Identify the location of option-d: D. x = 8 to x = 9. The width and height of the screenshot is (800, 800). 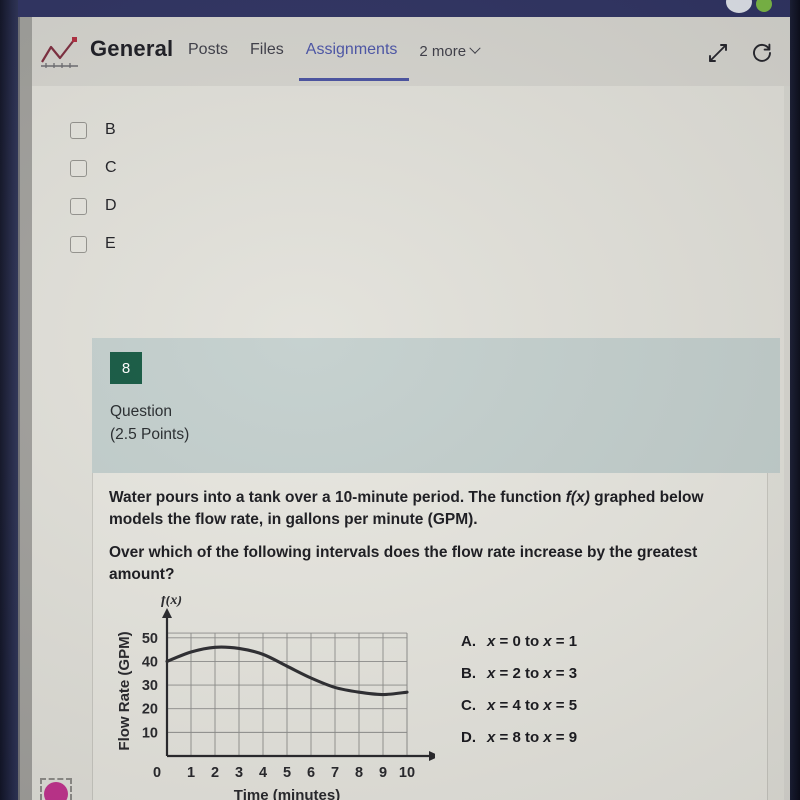
(519, 737).